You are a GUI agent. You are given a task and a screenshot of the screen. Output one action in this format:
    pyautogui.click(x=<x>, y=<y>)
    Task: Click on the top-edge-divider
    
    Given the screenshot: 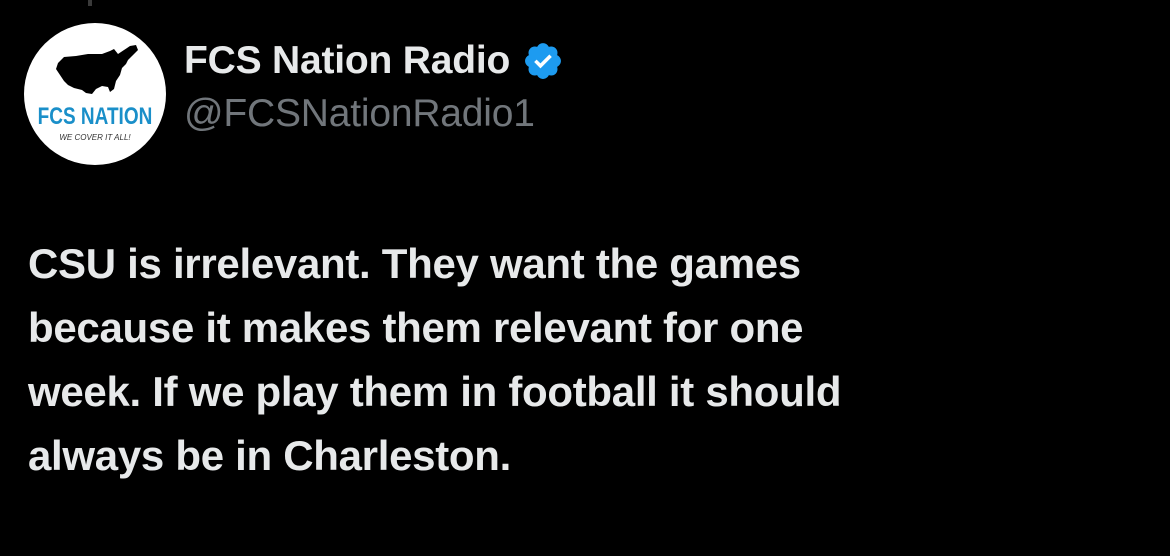 What is the action you would take?
    pyautogui.click(x=90, y=3)
    